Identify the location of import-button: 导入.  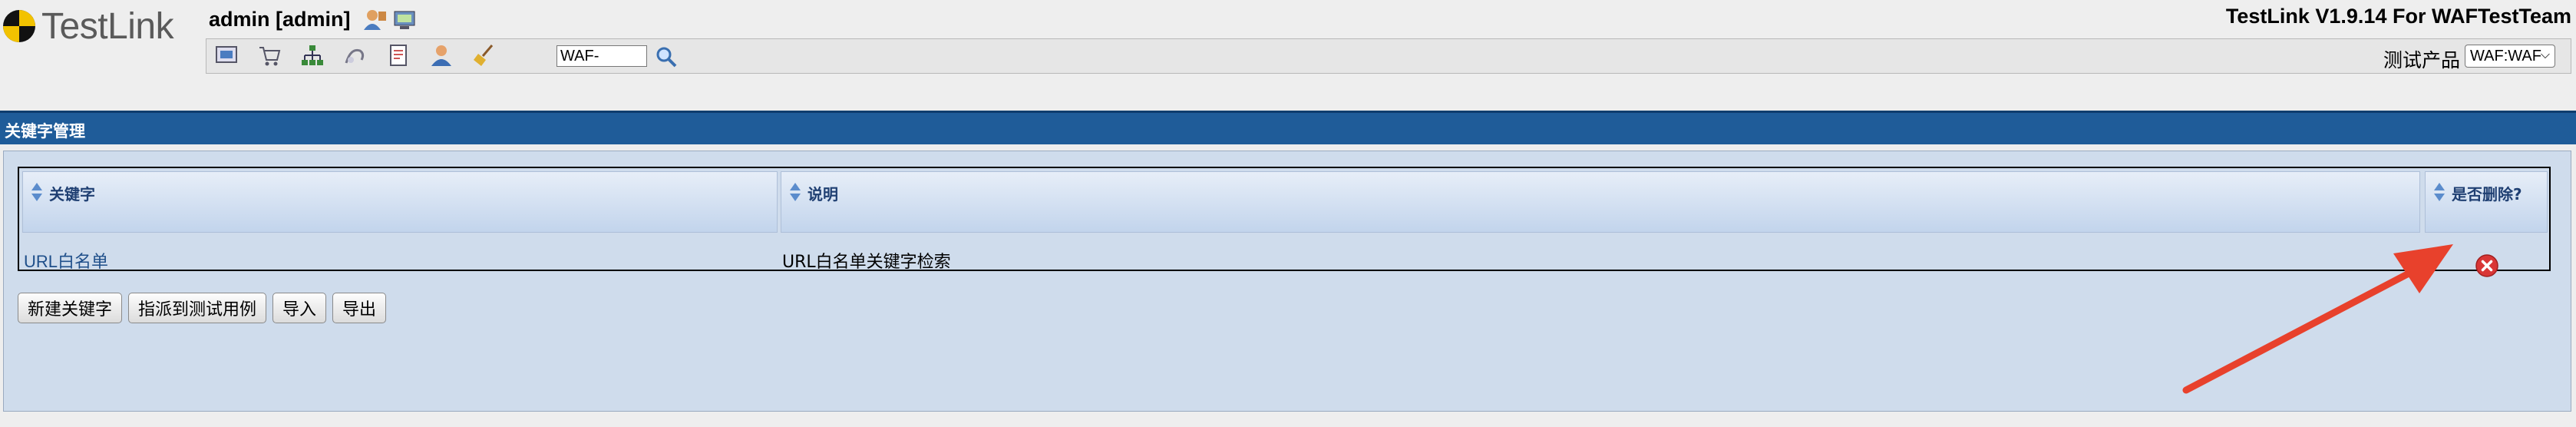
(299, 308).